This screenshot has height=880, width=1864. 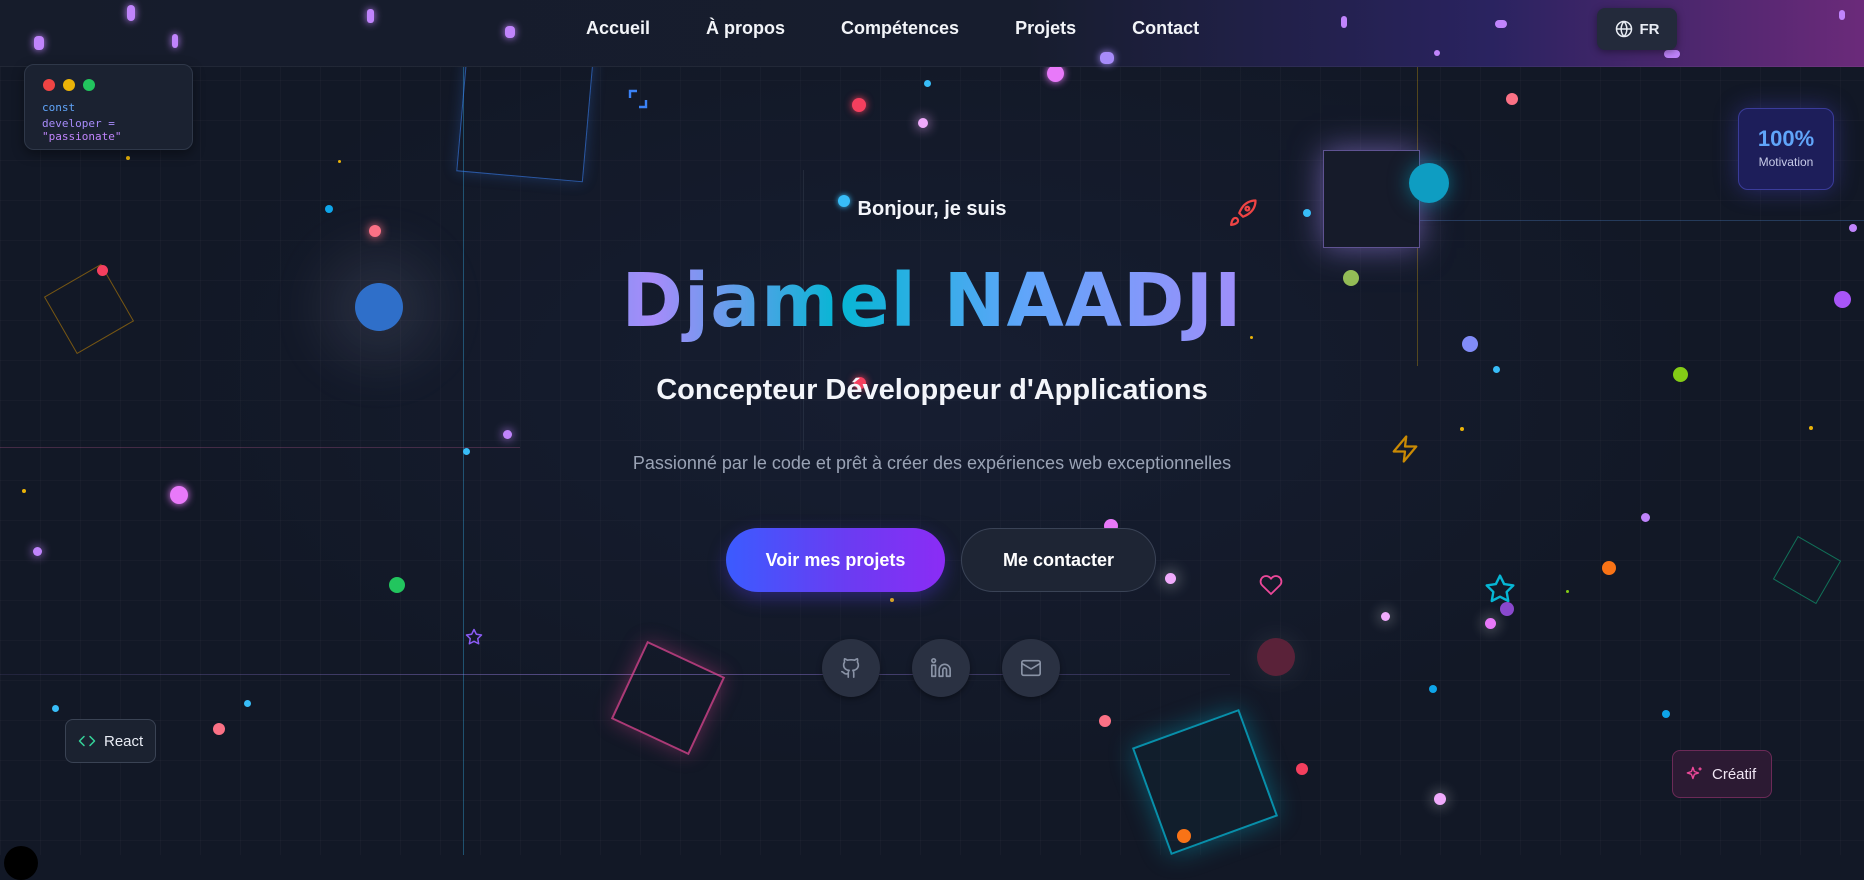 I want to click on code-string: "passionate", so click(x=82, y=136).